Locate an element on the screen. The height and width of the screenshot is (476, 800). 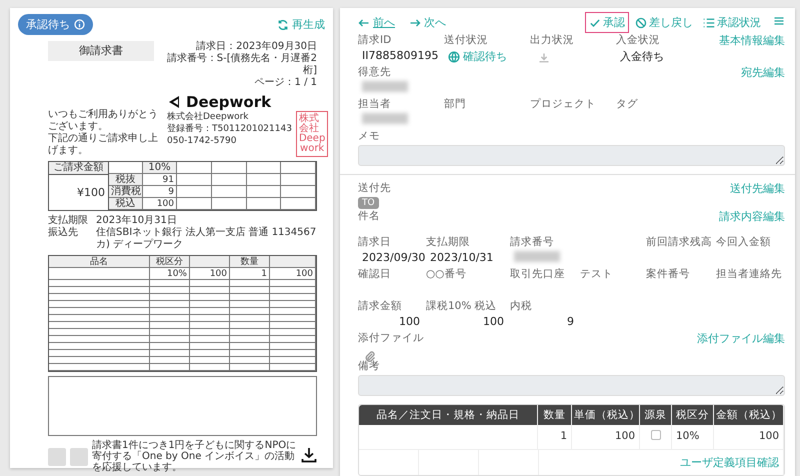
field-label: 得意先 is located at coordinates (375, 72).